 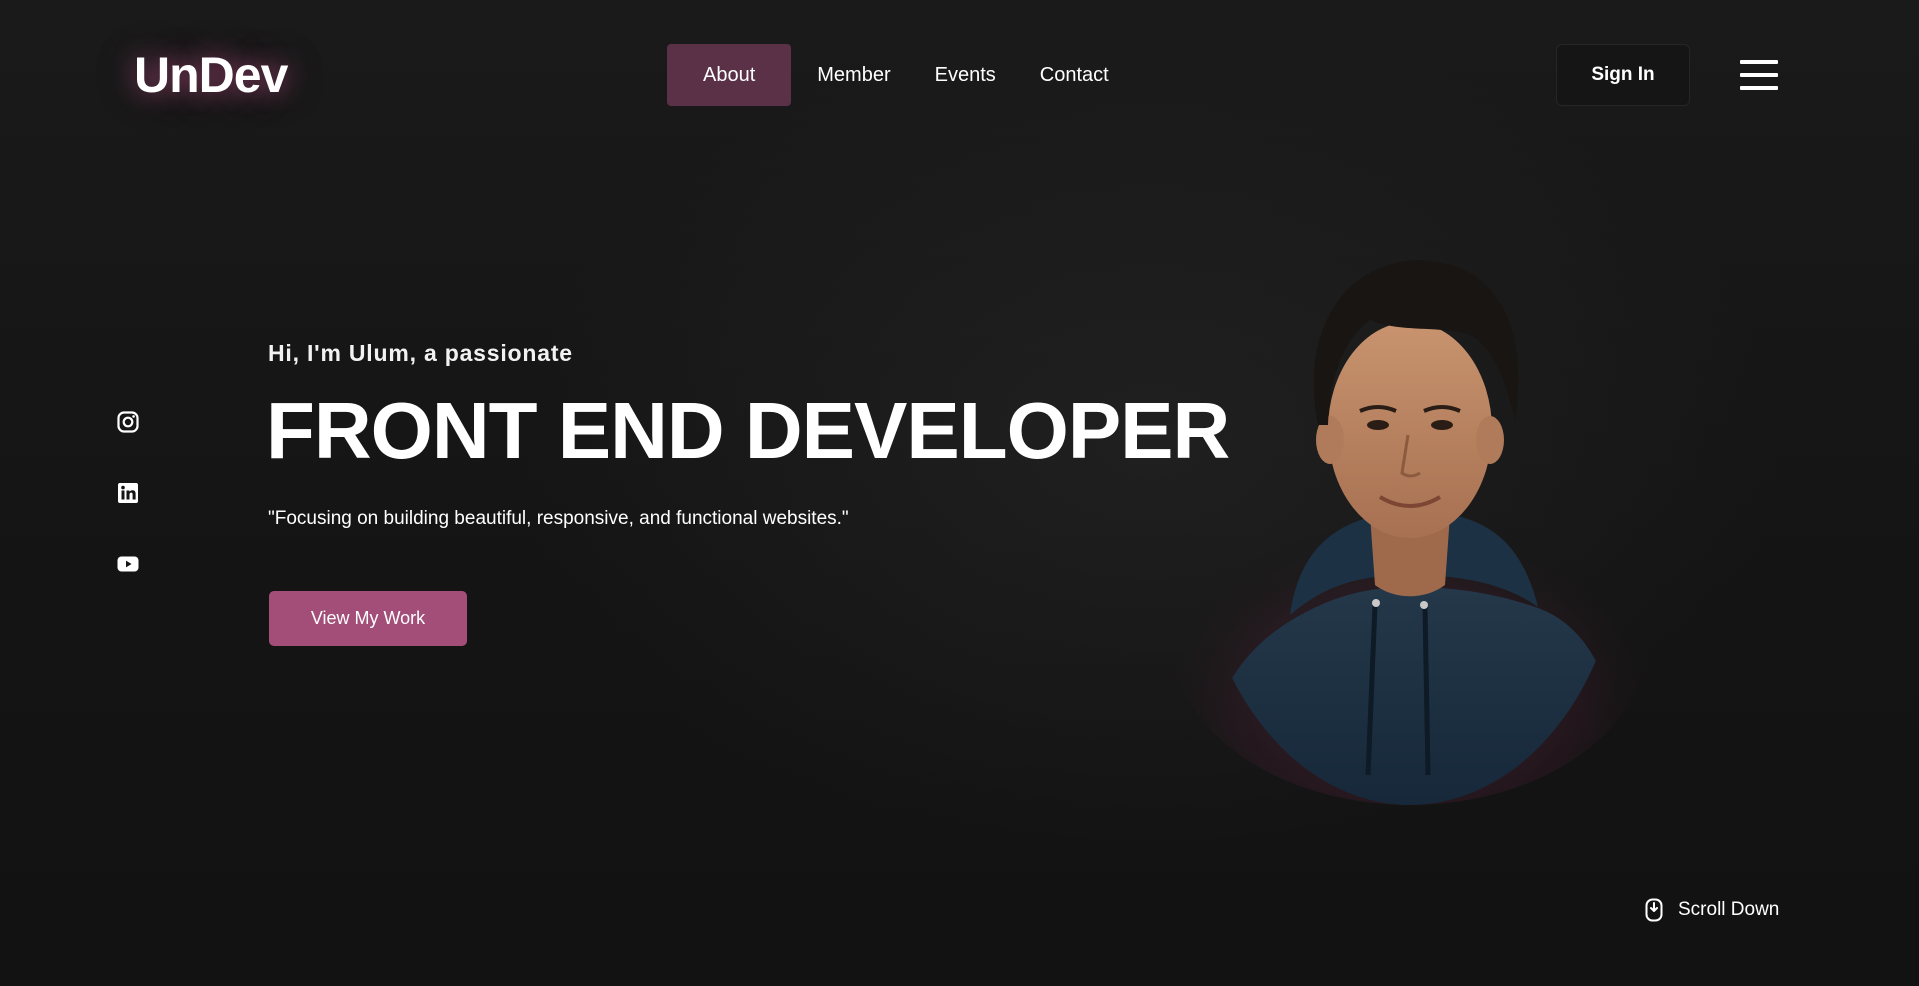 What do you see at coordinates (965, 75) in the screenshot?
I see `nav-item-events: Events` at bounding box center [965, 75].